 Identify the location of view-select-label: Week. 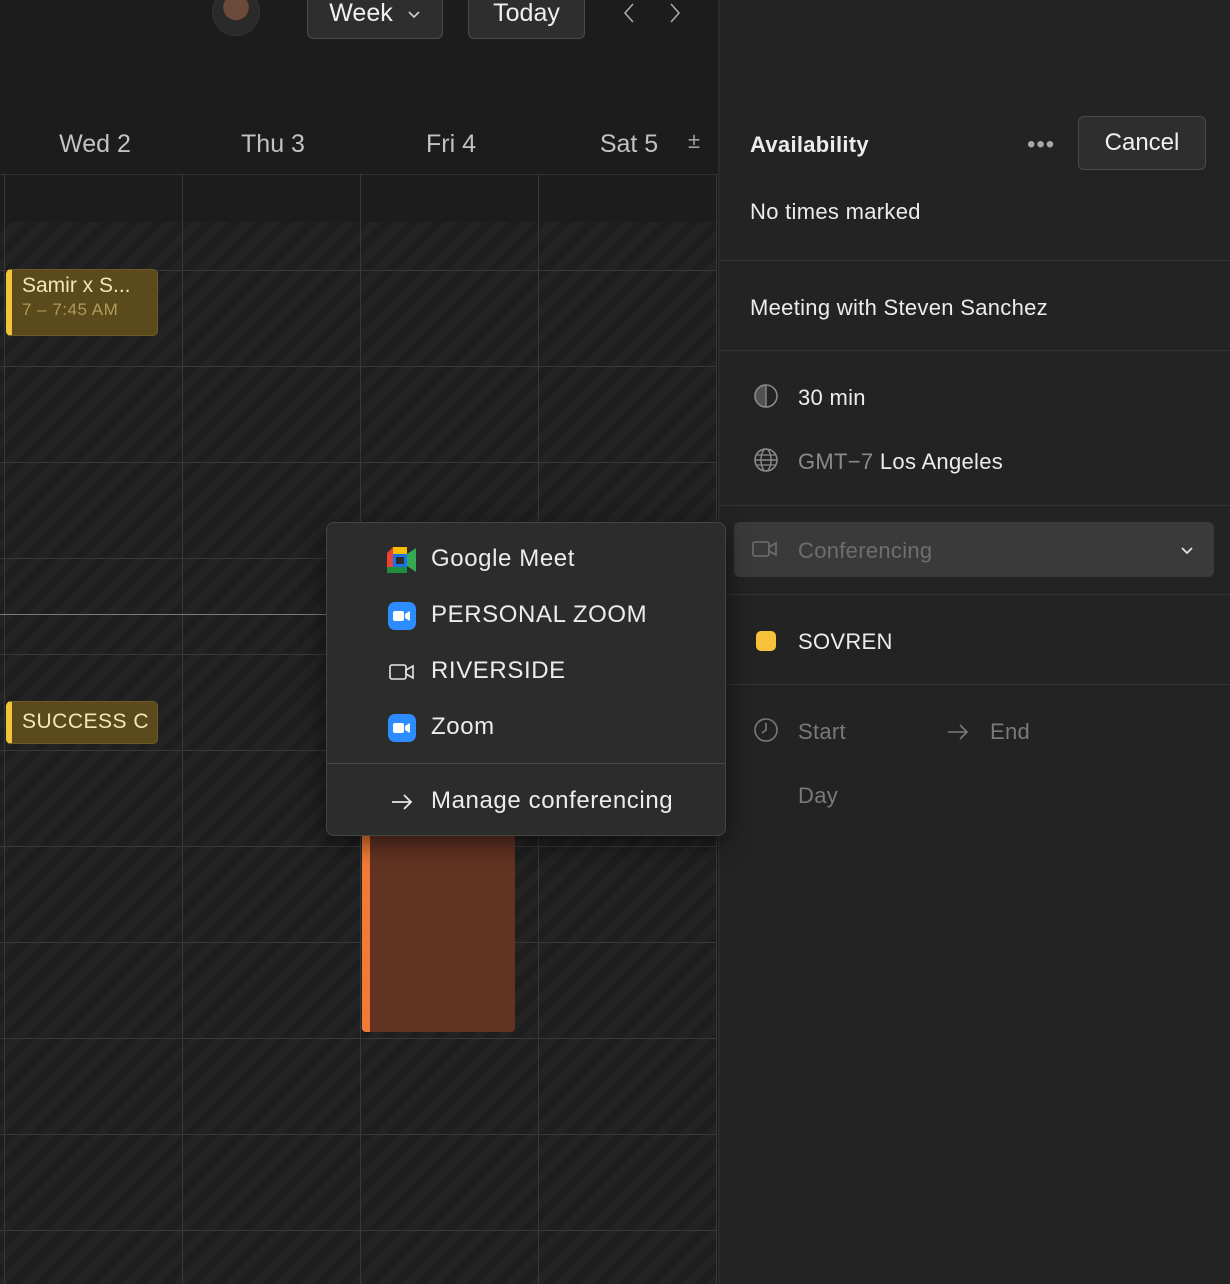
(361, 13).